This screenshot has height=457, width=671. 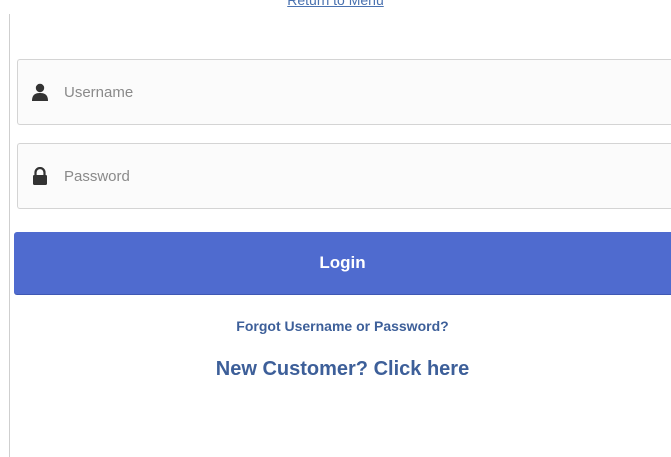 What do you see at coordinates (335, 326) in the screenshot?
I see `forgot-credentials-link: Forgot Username or Password?` at bounding box center [335, 326].